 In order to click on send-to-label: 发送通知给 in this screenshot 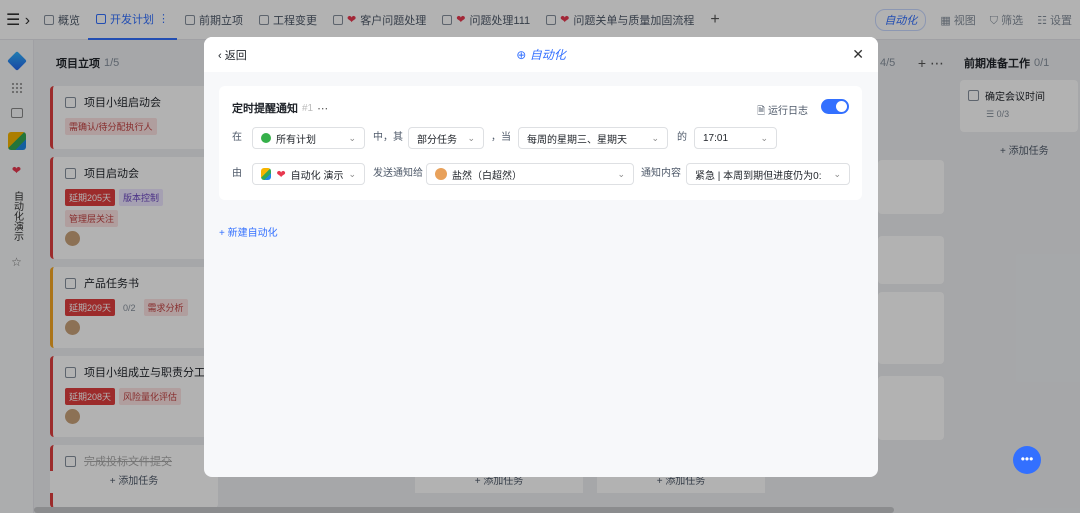, I will do `click(398, 173)`.